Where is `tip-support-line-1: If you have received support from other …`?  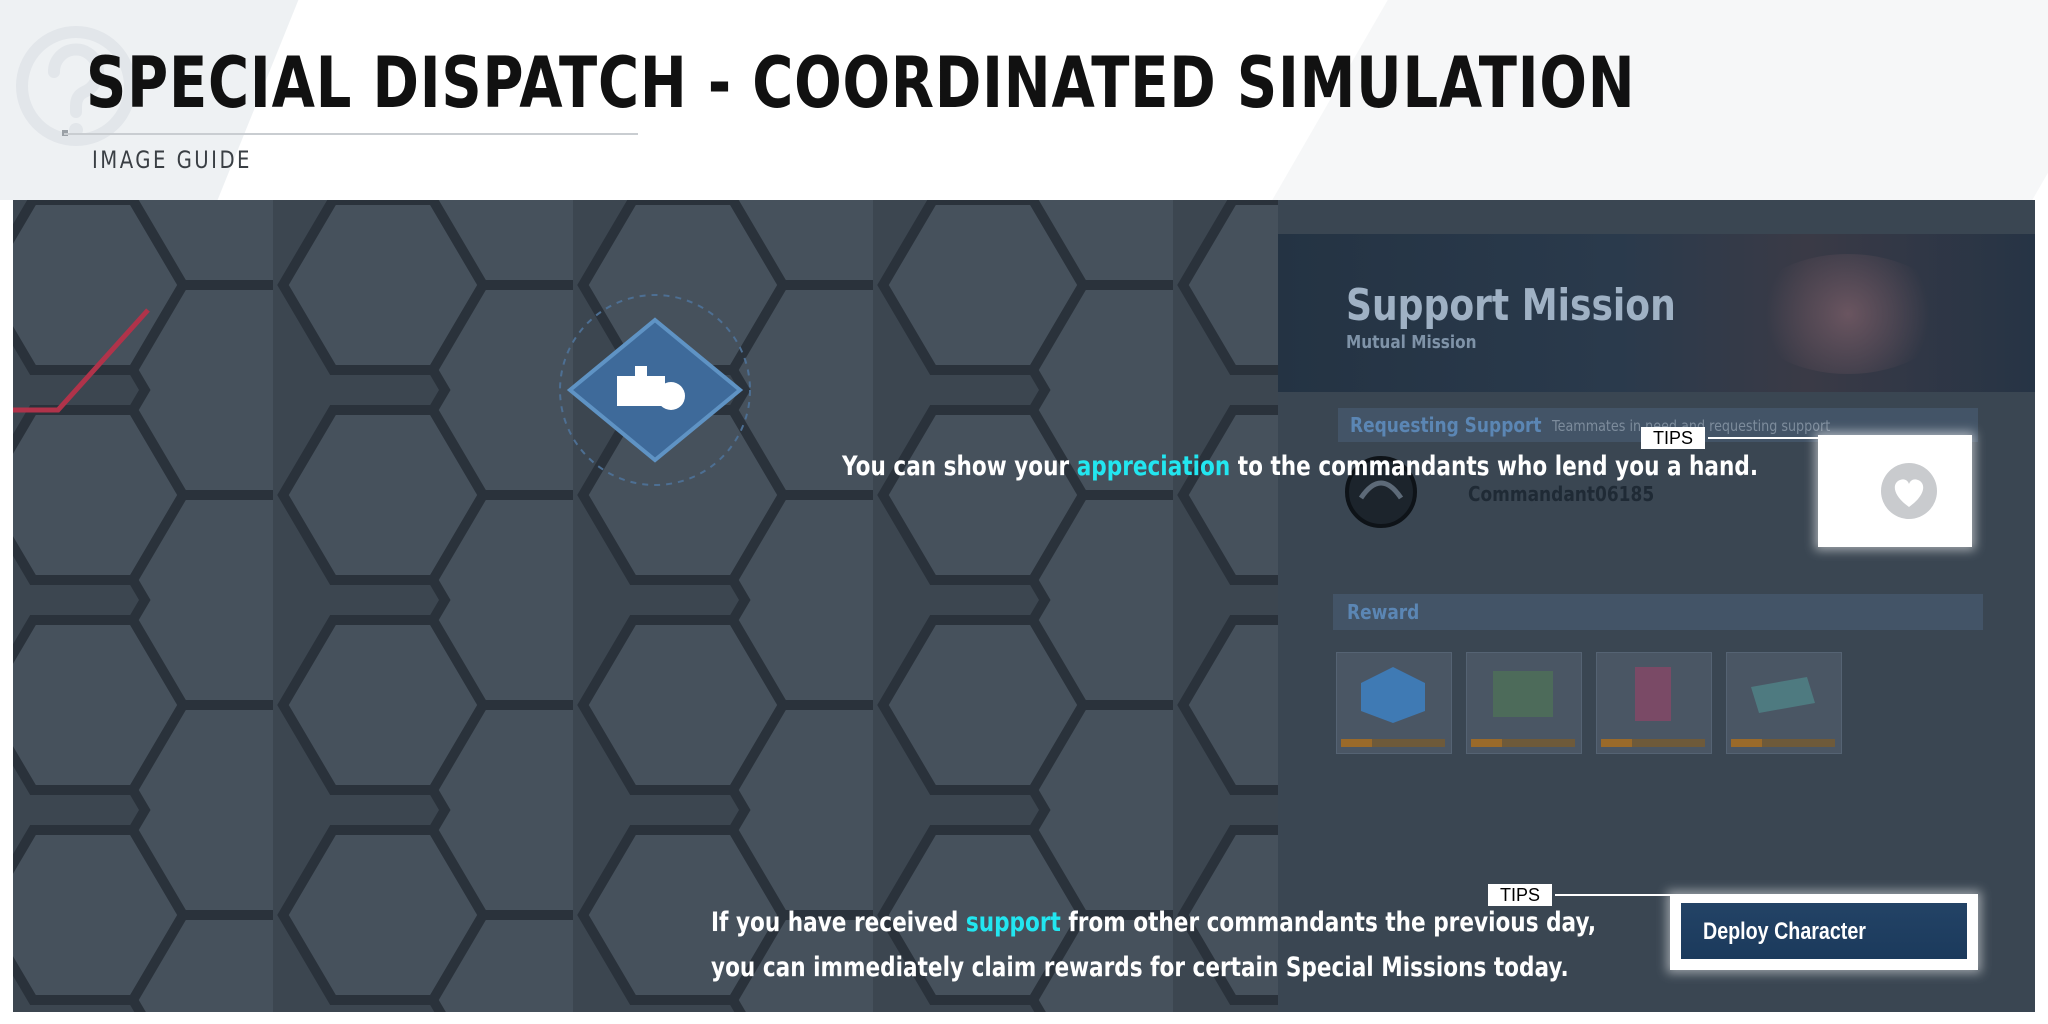
tip-support-line-1: If you have received support from other … is located at coordinates (1153, 922).